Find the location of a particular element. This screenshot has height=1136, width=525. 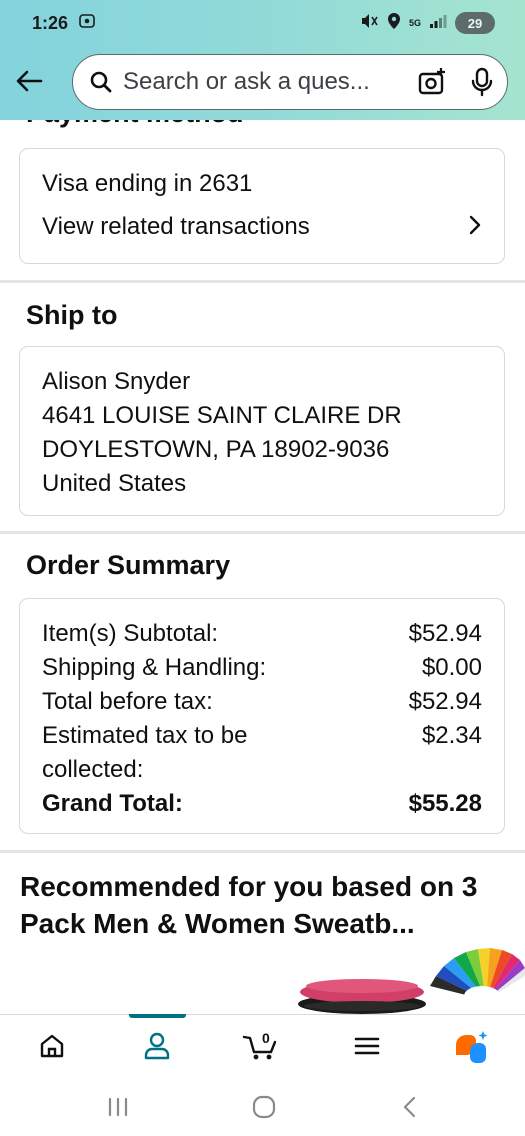

back-arrow-icon is located at coordinates (29, 81).